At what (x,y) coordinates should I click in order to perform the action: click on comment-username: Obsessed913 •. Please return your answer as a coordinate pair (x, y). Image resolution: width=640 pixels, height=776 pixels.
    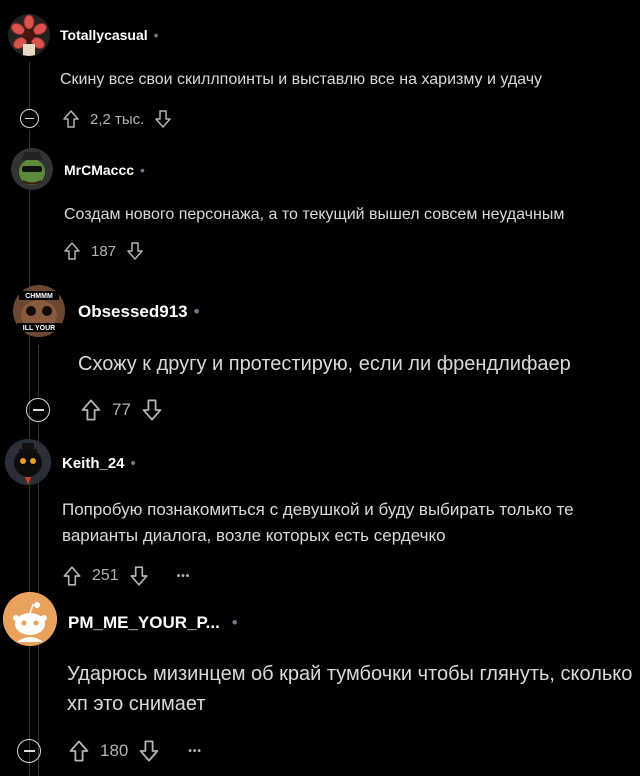
    Looking at the image, I should click on (139, 312).